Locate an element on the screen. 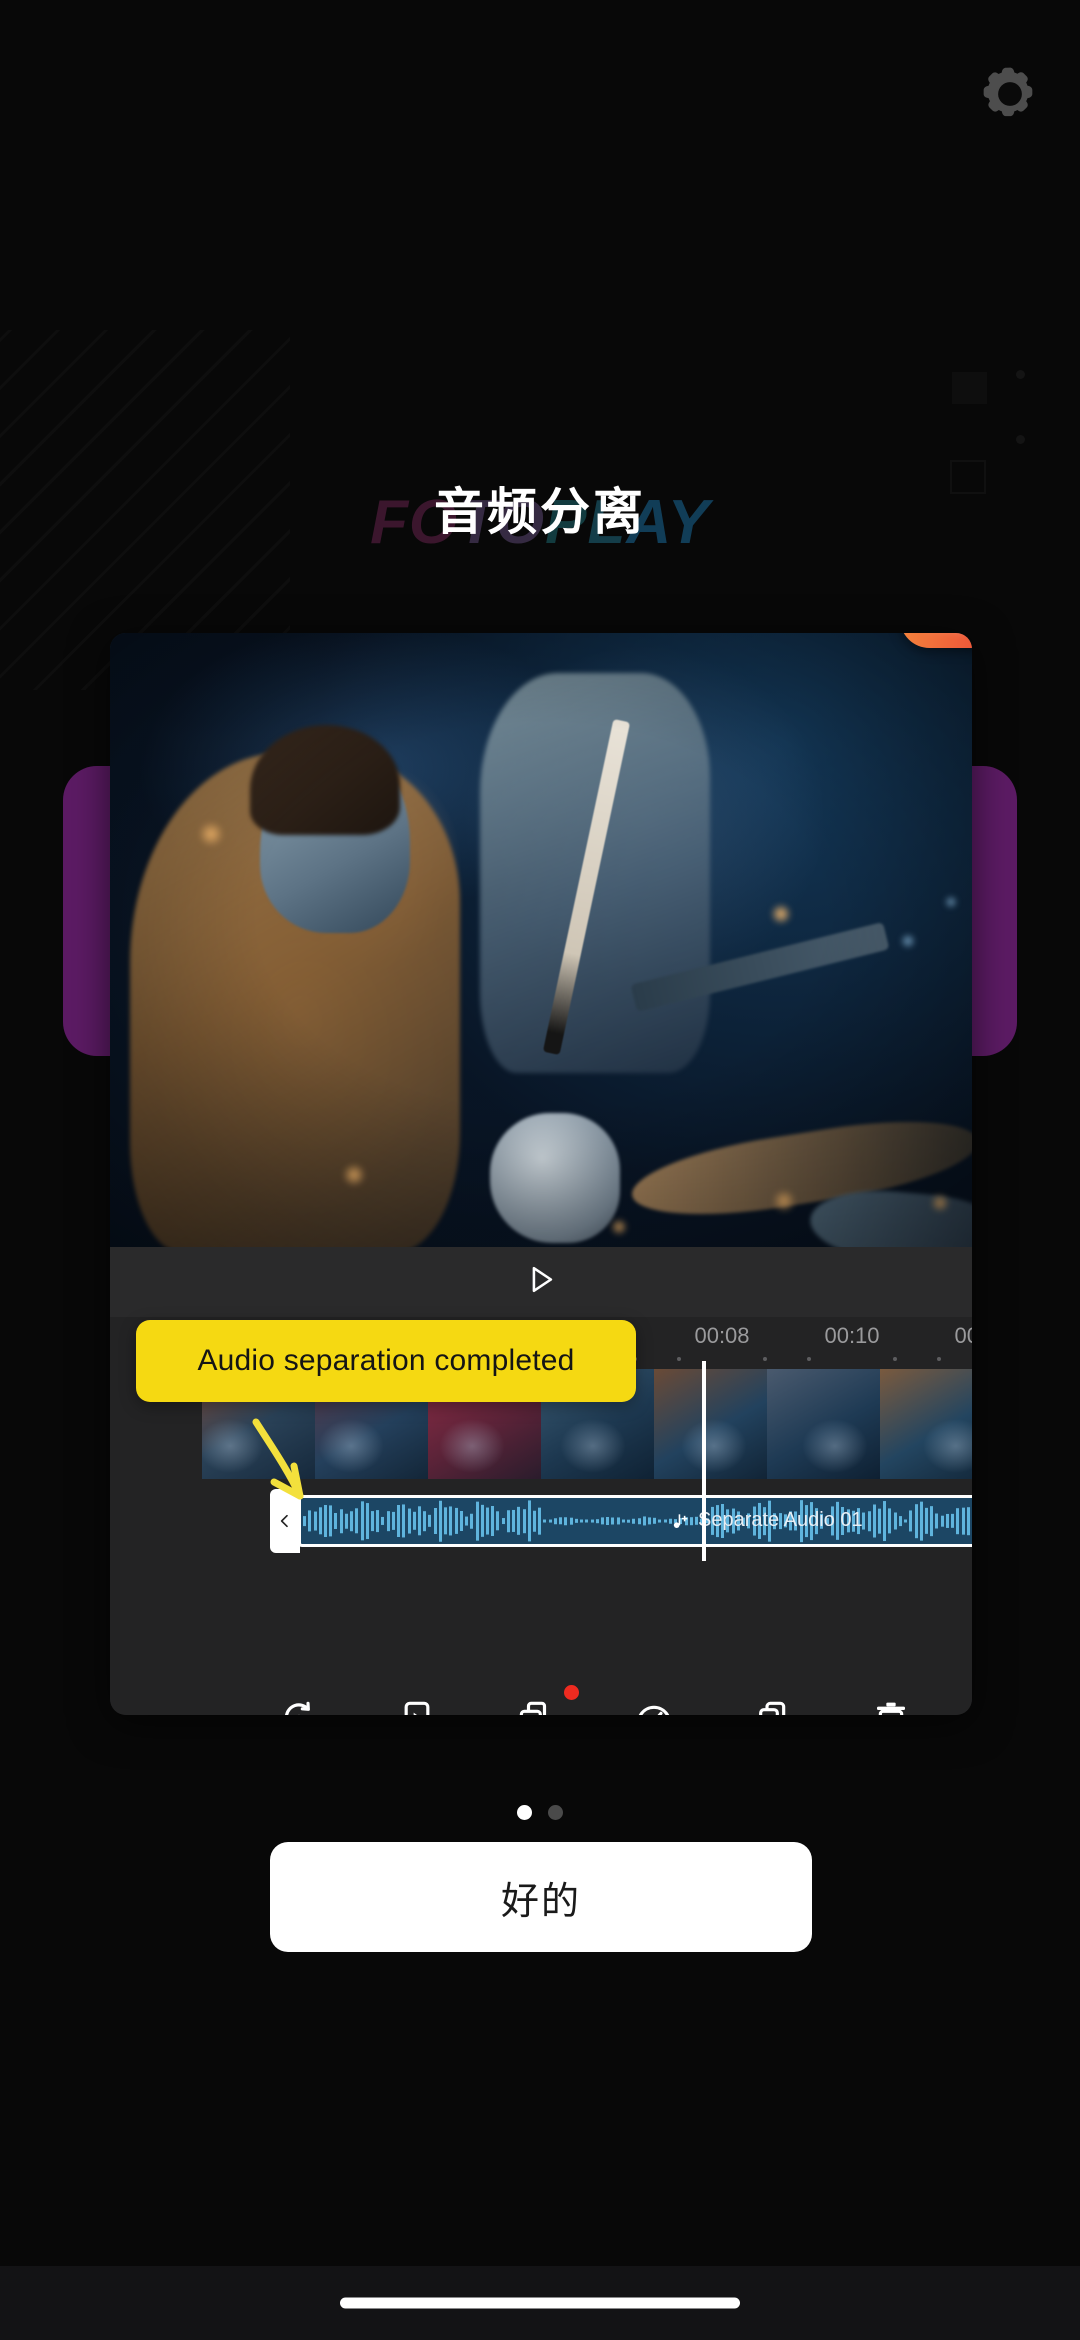  speed-gauge-icon is located at coordinates (654, 1703).